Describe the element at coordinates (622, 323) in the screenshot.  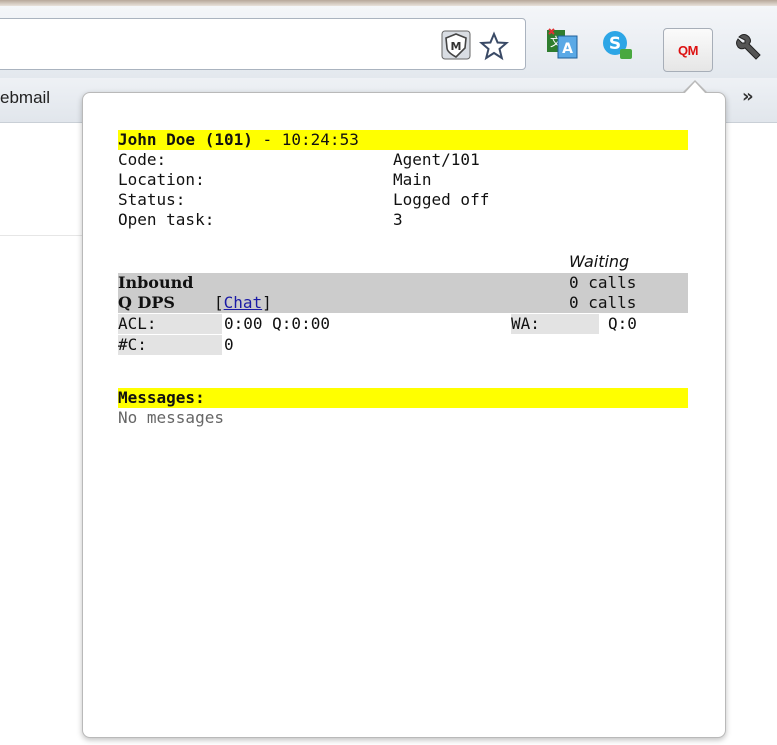
I see `wa-value: Q:0` at that location.